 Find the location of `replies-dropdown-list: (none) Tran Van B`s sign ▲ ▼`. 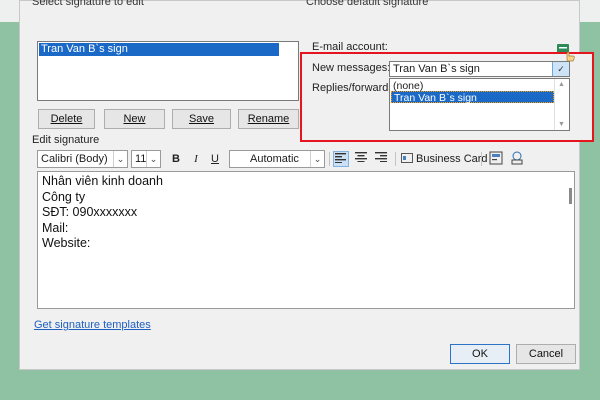

replies-dropdown-list: (none) Tran Van B`s sign ▲ ▼ is located at coordinates (479, 104).